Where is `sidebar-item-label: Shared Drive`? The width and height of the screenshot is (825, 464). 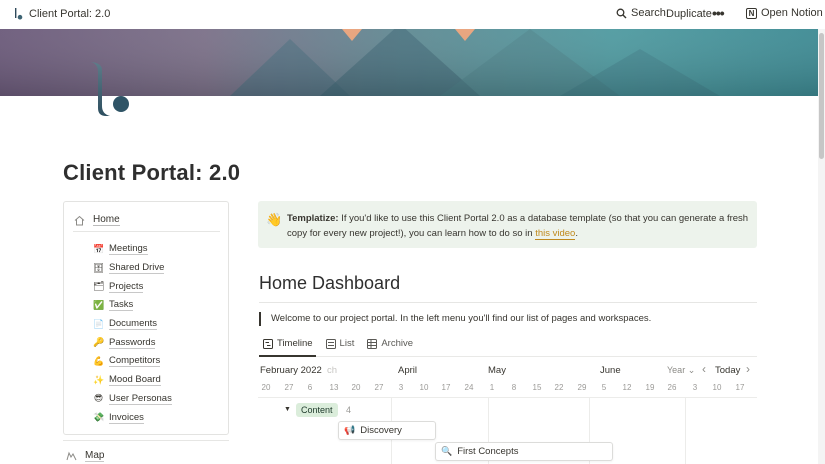 sidebar-item-label: Shared Drive is located at coordinates (137, 268).